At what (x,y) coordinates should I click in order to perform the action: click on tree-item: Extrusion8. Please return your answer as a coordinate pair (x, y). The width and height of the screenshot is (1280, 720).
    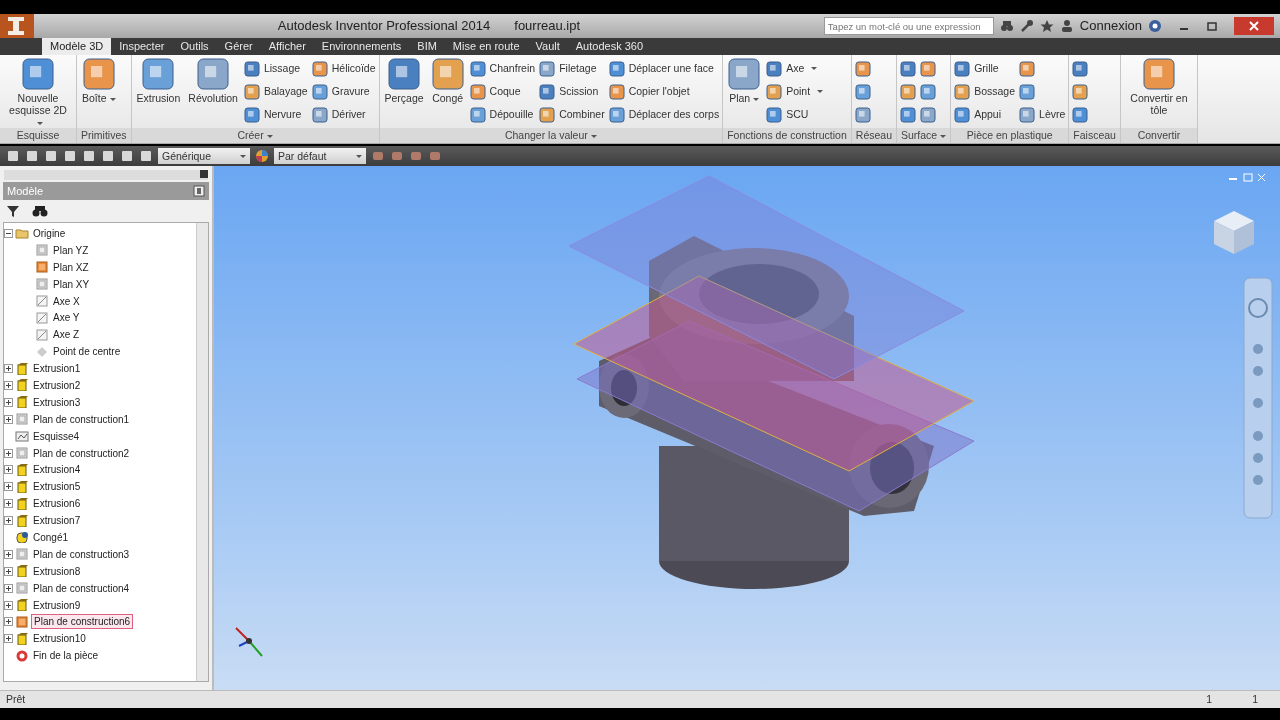
    Looking at the image, I should click on (57, 571).